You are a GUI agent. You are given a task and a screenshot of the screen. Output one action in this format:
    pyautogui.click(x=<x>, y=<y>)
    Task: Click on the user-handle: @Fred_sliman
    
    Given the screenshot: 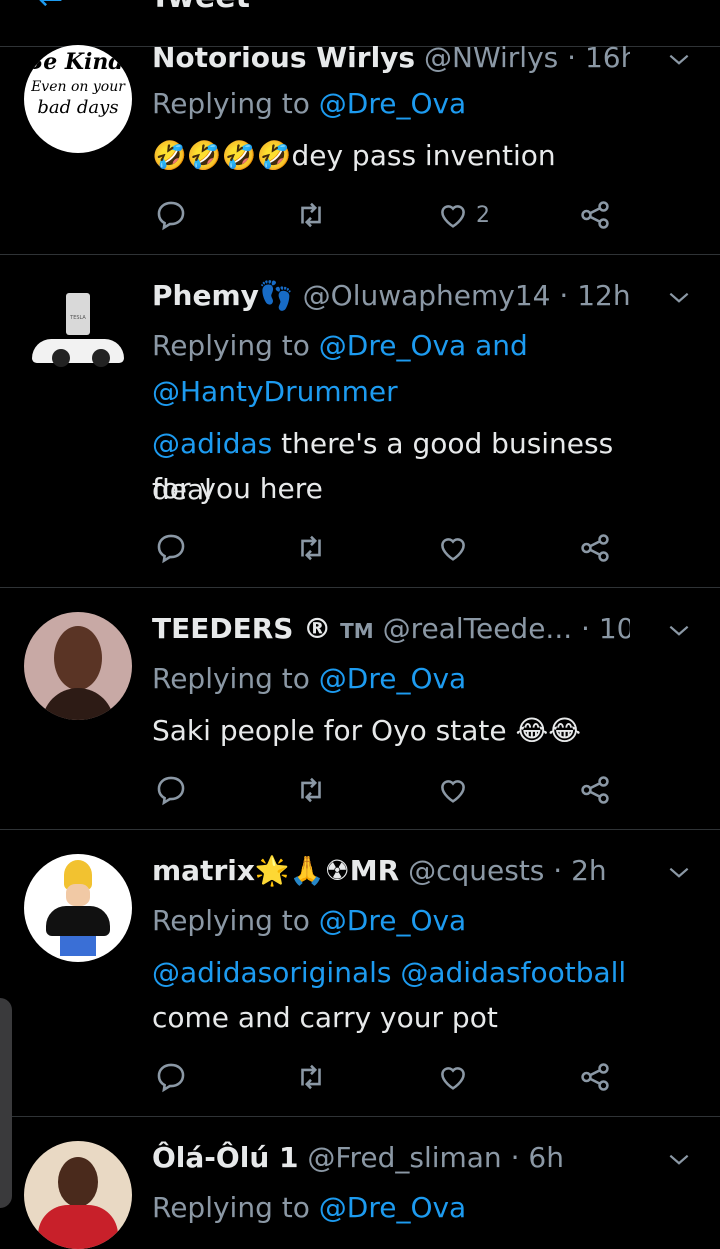 What is the action you would take?
    pyautogui.click(x=404, y=1157)
    